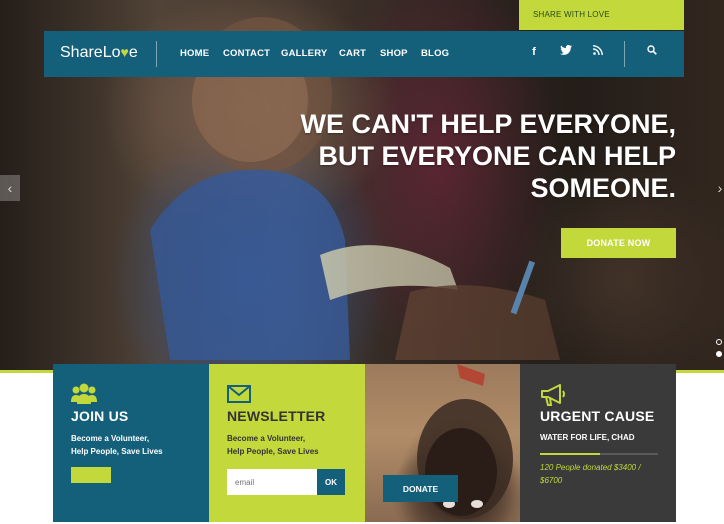 The height and width of the screenshot is (524, 724). I want to click on urgent-cause-title: URGENT CAUSE, so click(597, 416).